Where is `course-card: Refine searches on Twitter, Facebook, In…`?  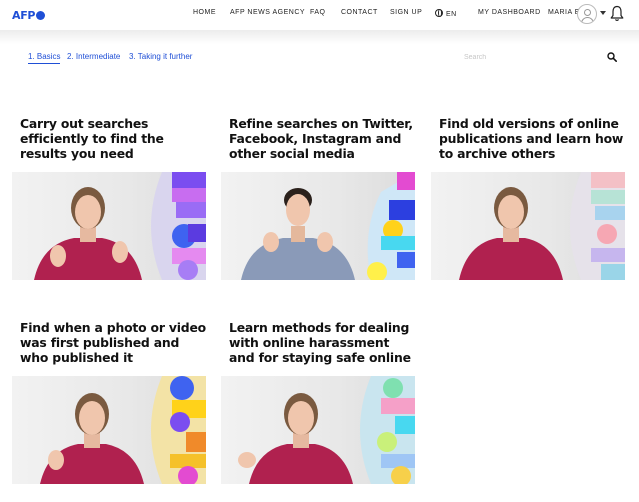 course-card: Refine searches on Twitter, Facebook, In… is located at coordinates (318, 199).